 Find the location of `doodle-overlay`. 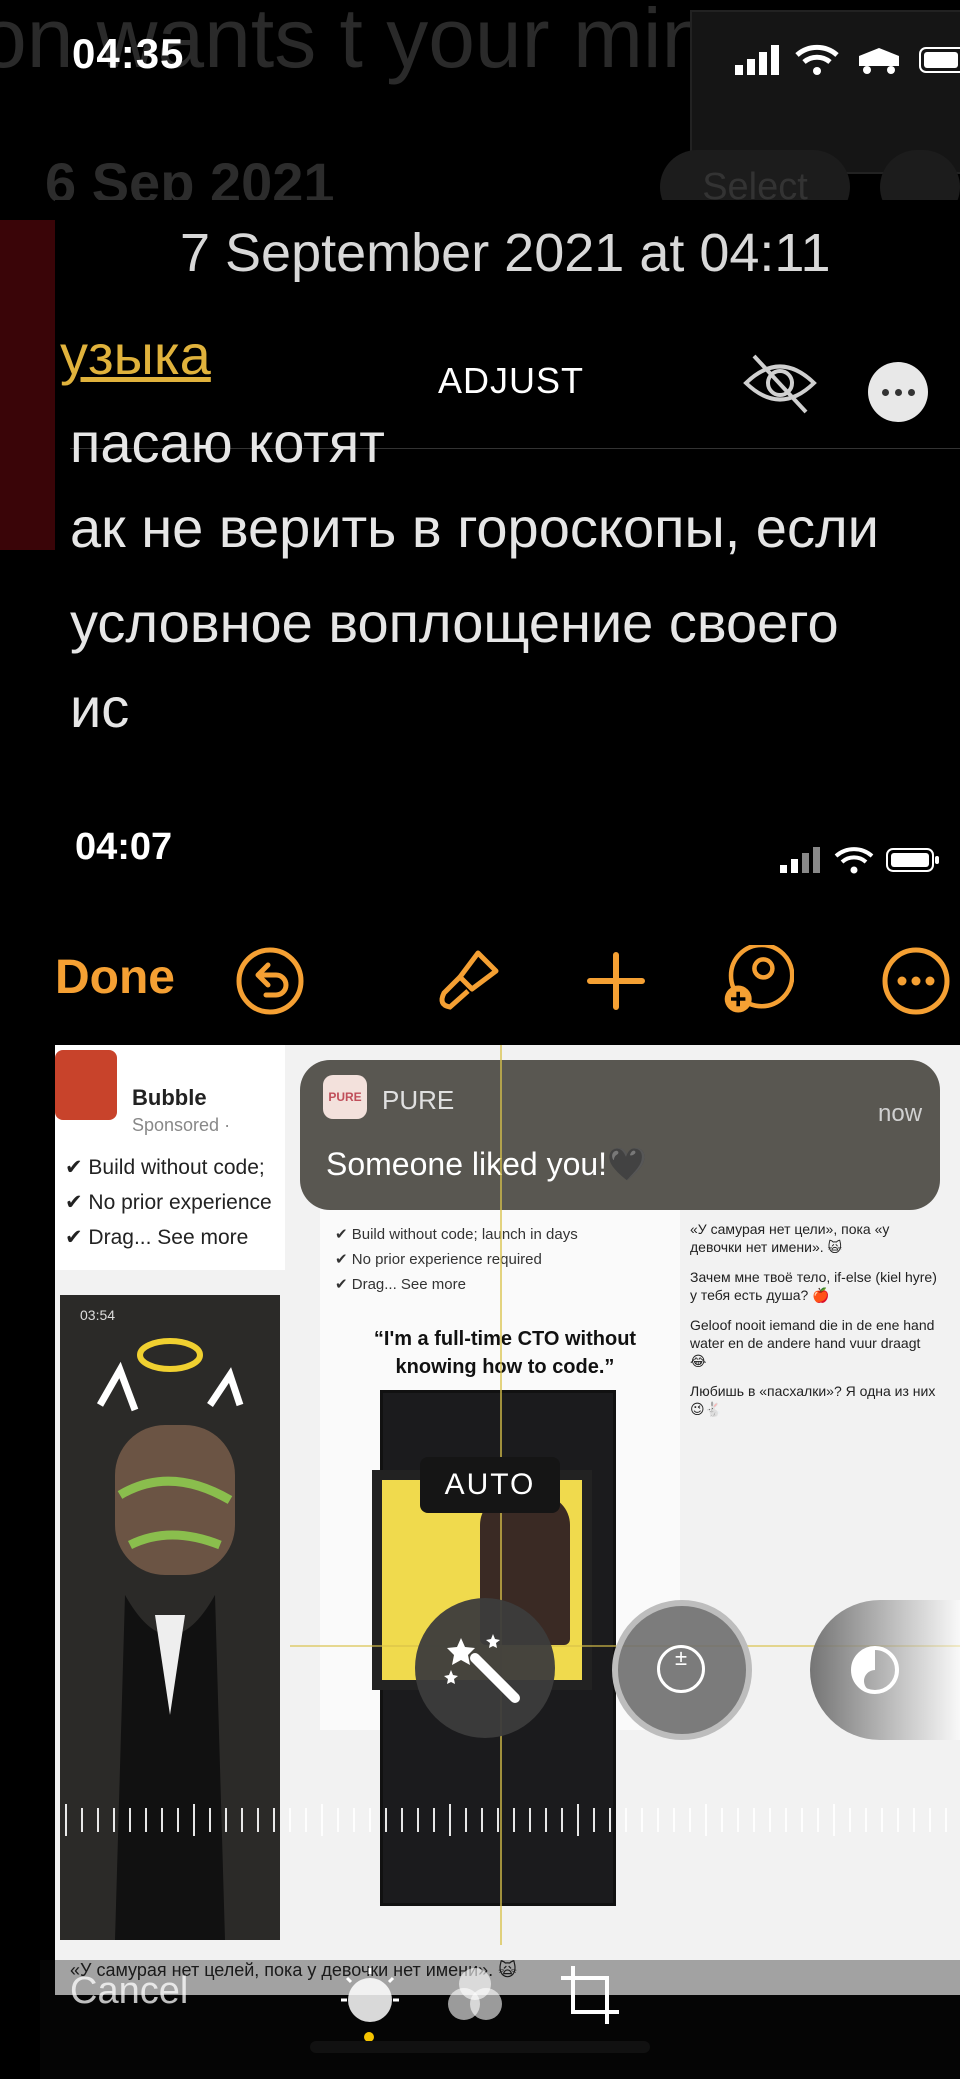

doodle-overlay is located at coordinates (170, 1639).